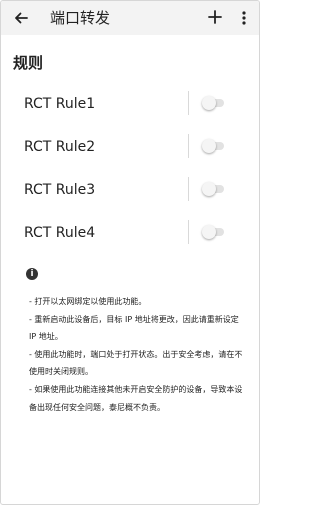  Describe the element at coordinates (130, 234) in the screenshot. I see `rule-row: RCT Rule4` at that location.